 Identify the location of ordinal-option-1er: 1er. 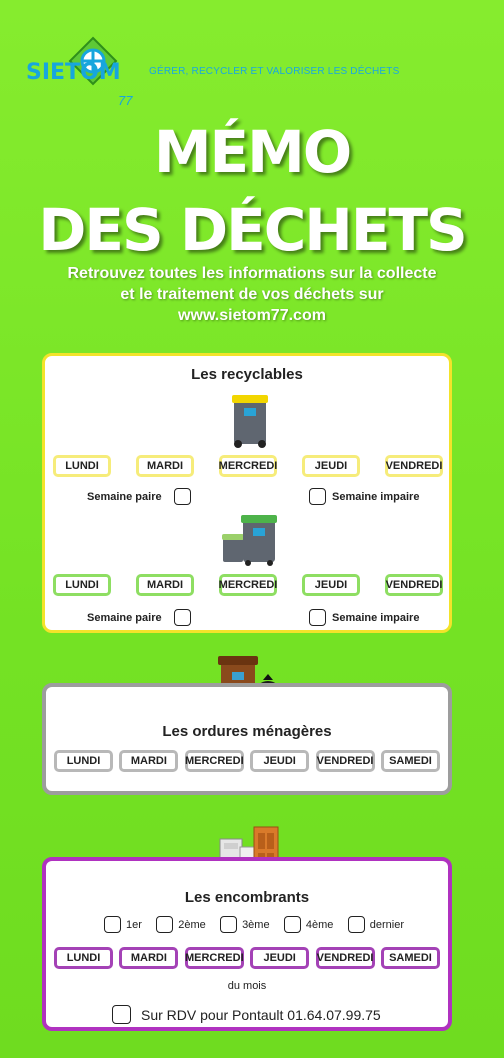
(123, 924).